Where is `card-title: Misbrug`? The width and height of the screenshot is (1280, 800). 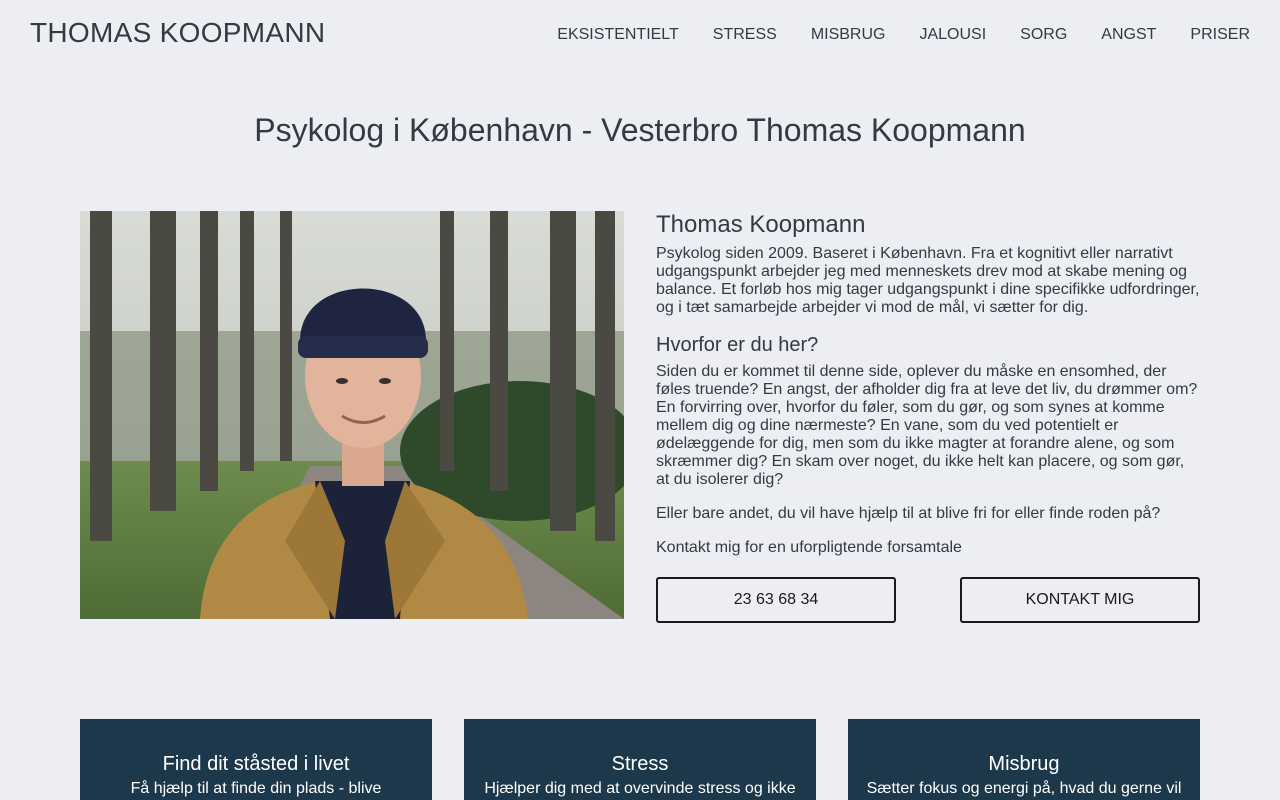
card-title: Misbrug is located at coordinates (1024, 764).